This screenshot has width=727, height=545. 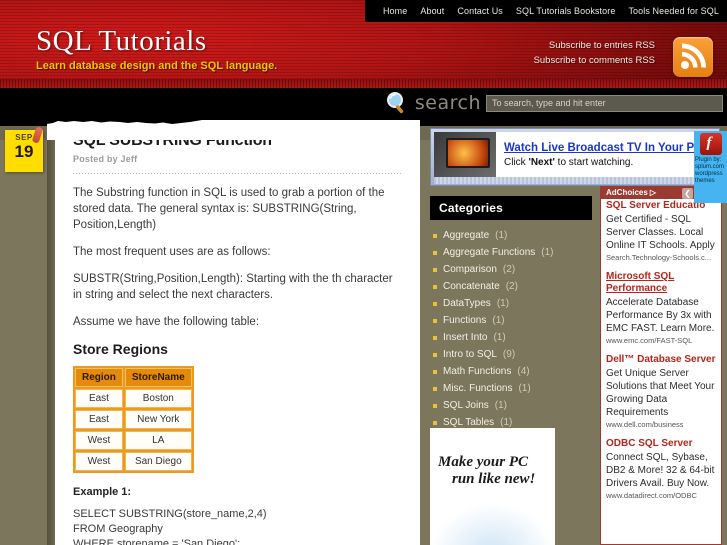 What do you see at coordinates (603, 162) in the screenshot?
I see `banner-ad-subline: Click 'Next' to start watching.` at bounding box center [603, 162].